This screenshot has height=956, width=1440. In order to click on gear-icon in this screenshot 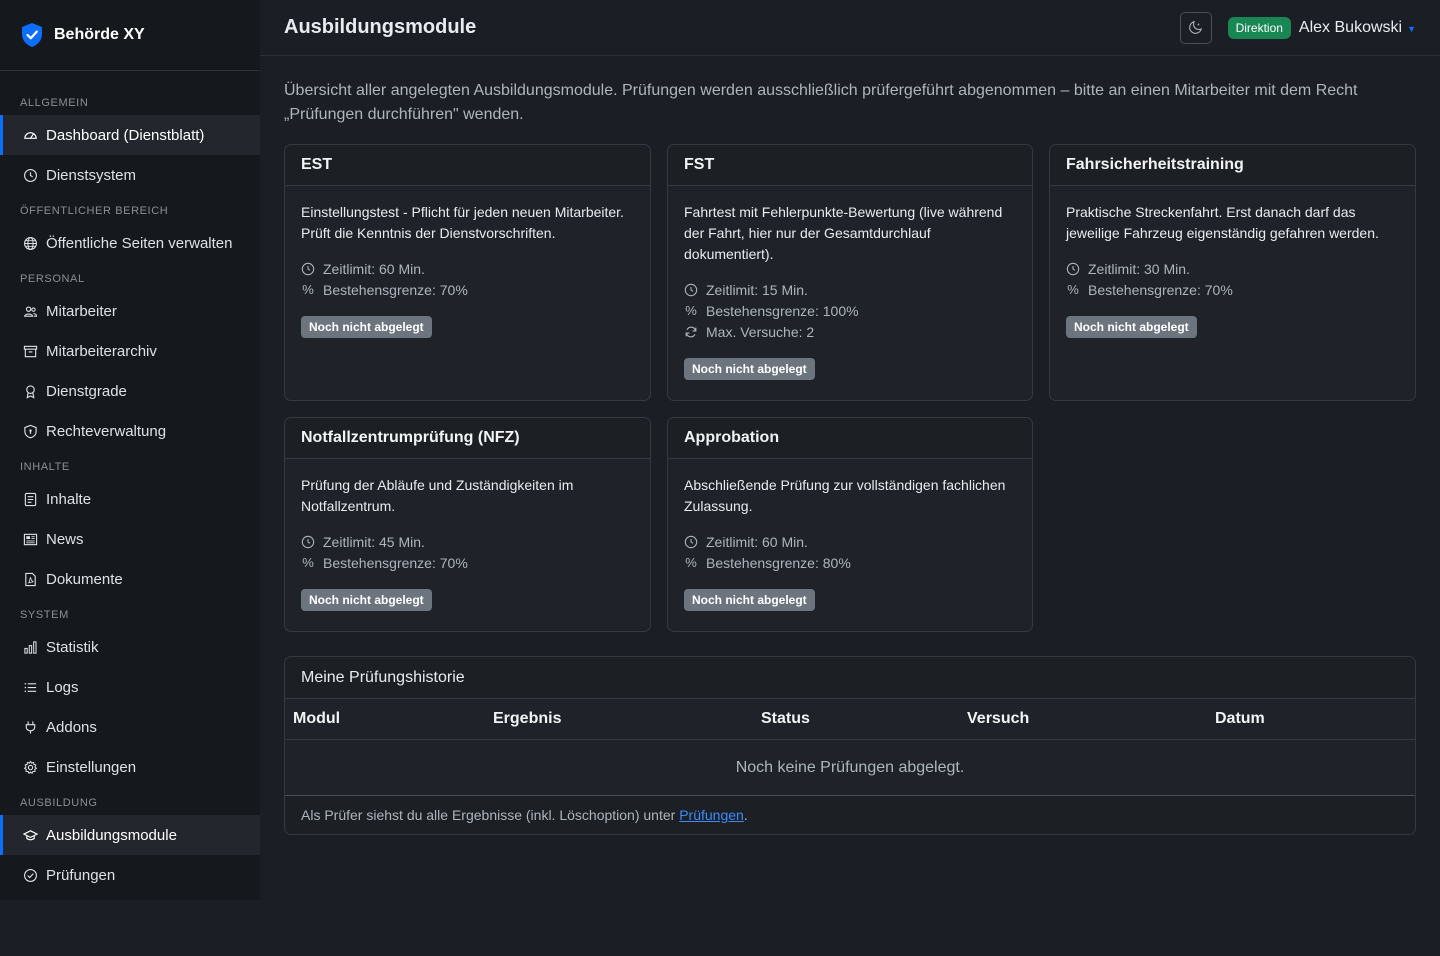, I will do `click(30, 767)`.